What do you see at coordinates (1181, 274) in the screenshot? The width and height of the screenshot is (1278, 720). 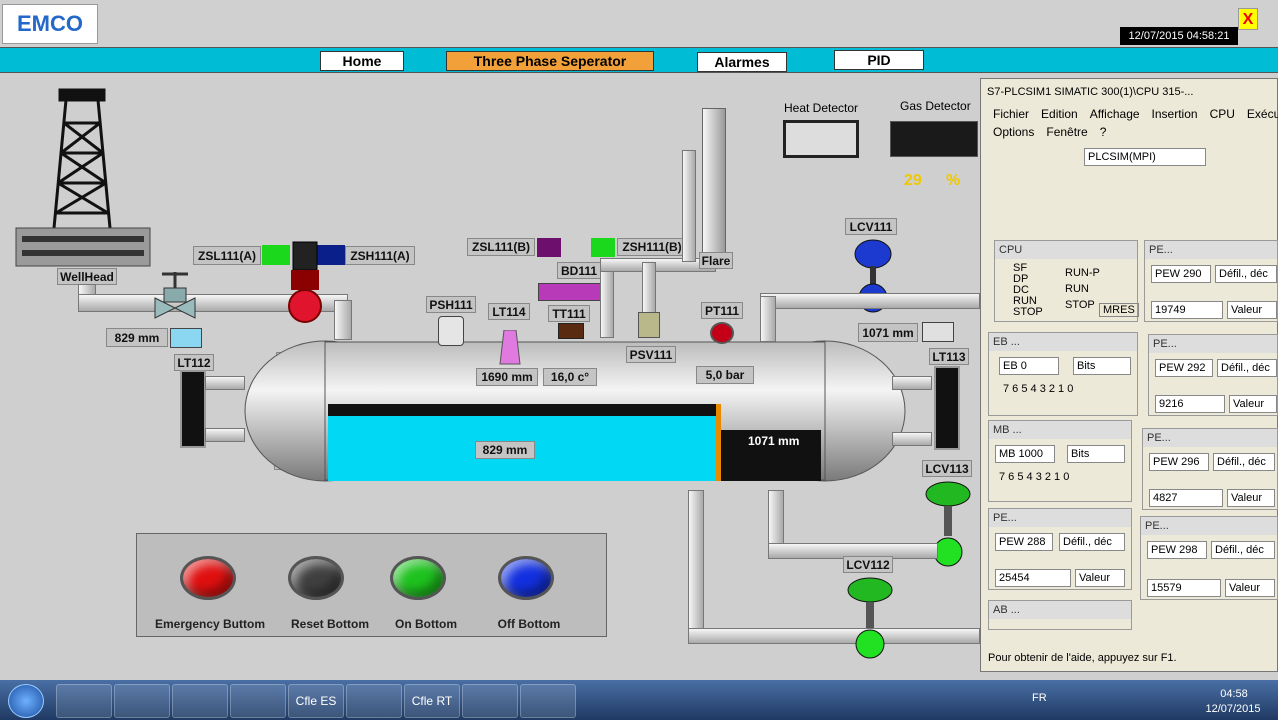 I see `pe290-address: PEW 290` at bounding box center [1181, 274].